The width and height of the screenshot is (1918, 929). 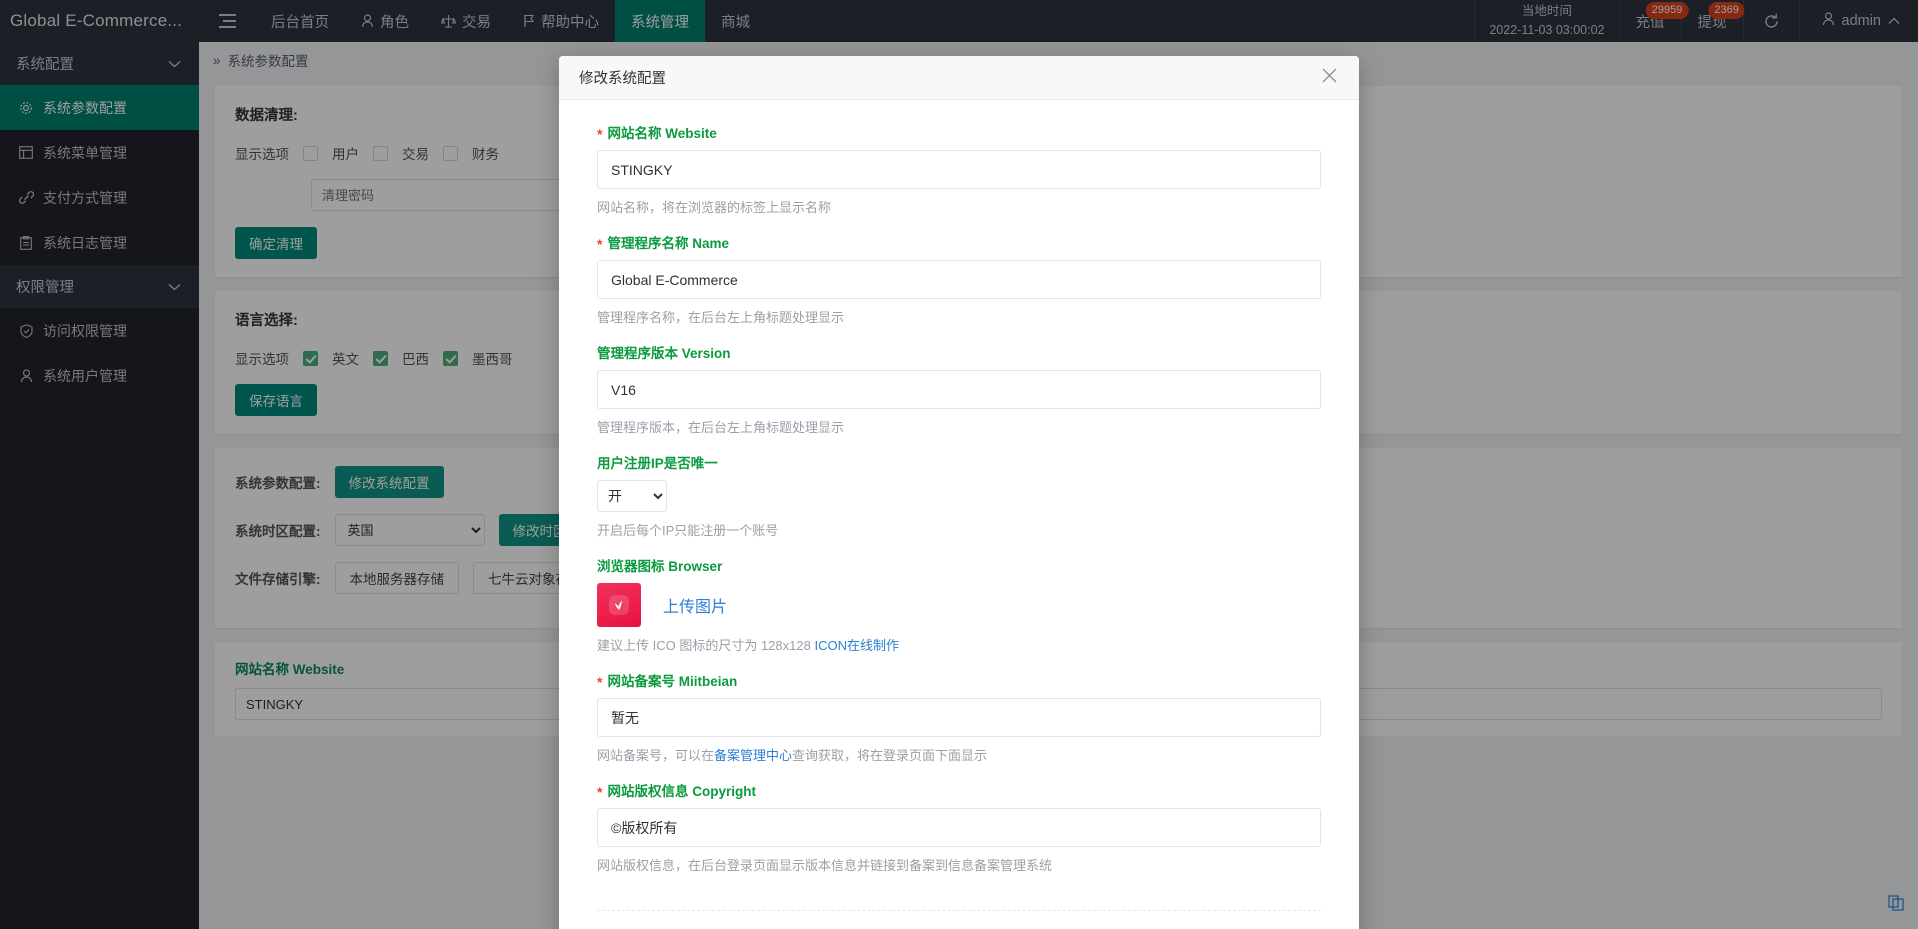 I want to click on field-browser-icon-help: 建议上传 ICO 图标的尺寸为 128x128 ICON在线制作, so click(x=959, y=644).